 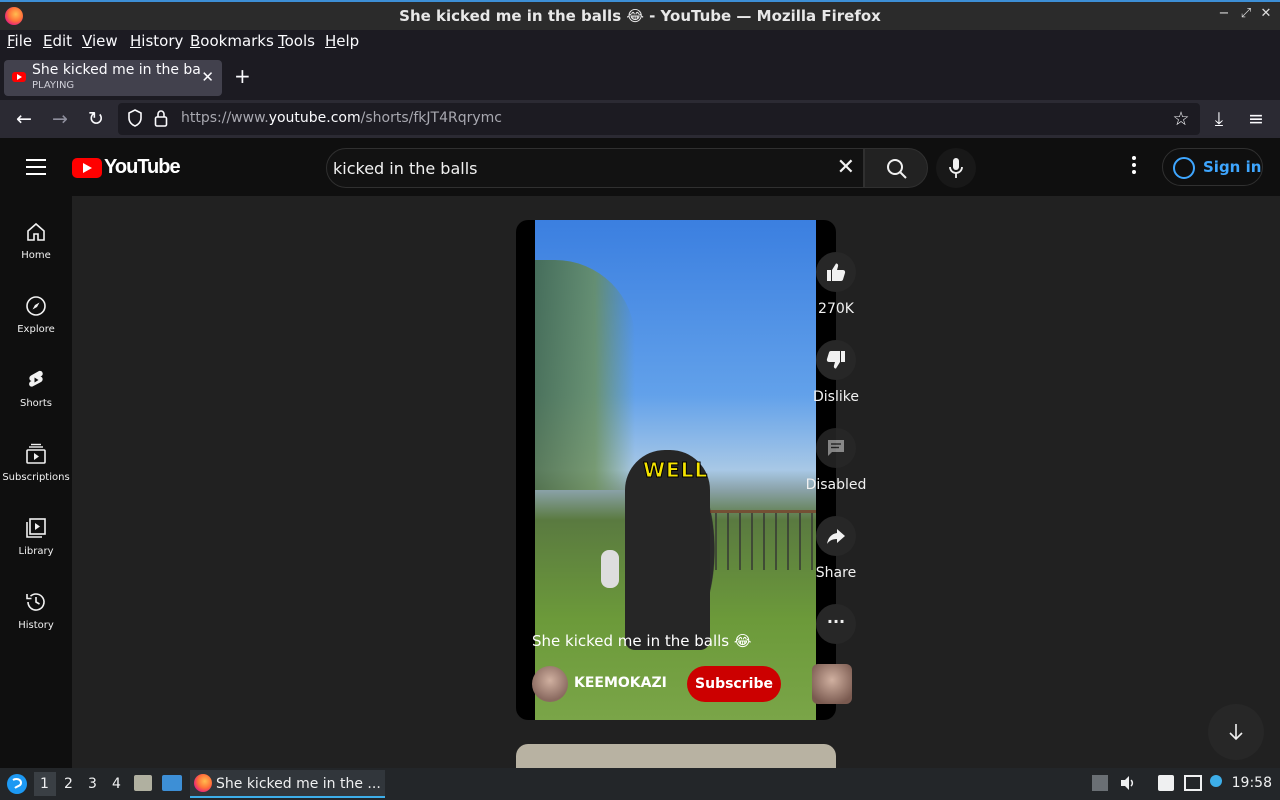 I want to click on reload-button: ↻, so click(x=96, y=119).